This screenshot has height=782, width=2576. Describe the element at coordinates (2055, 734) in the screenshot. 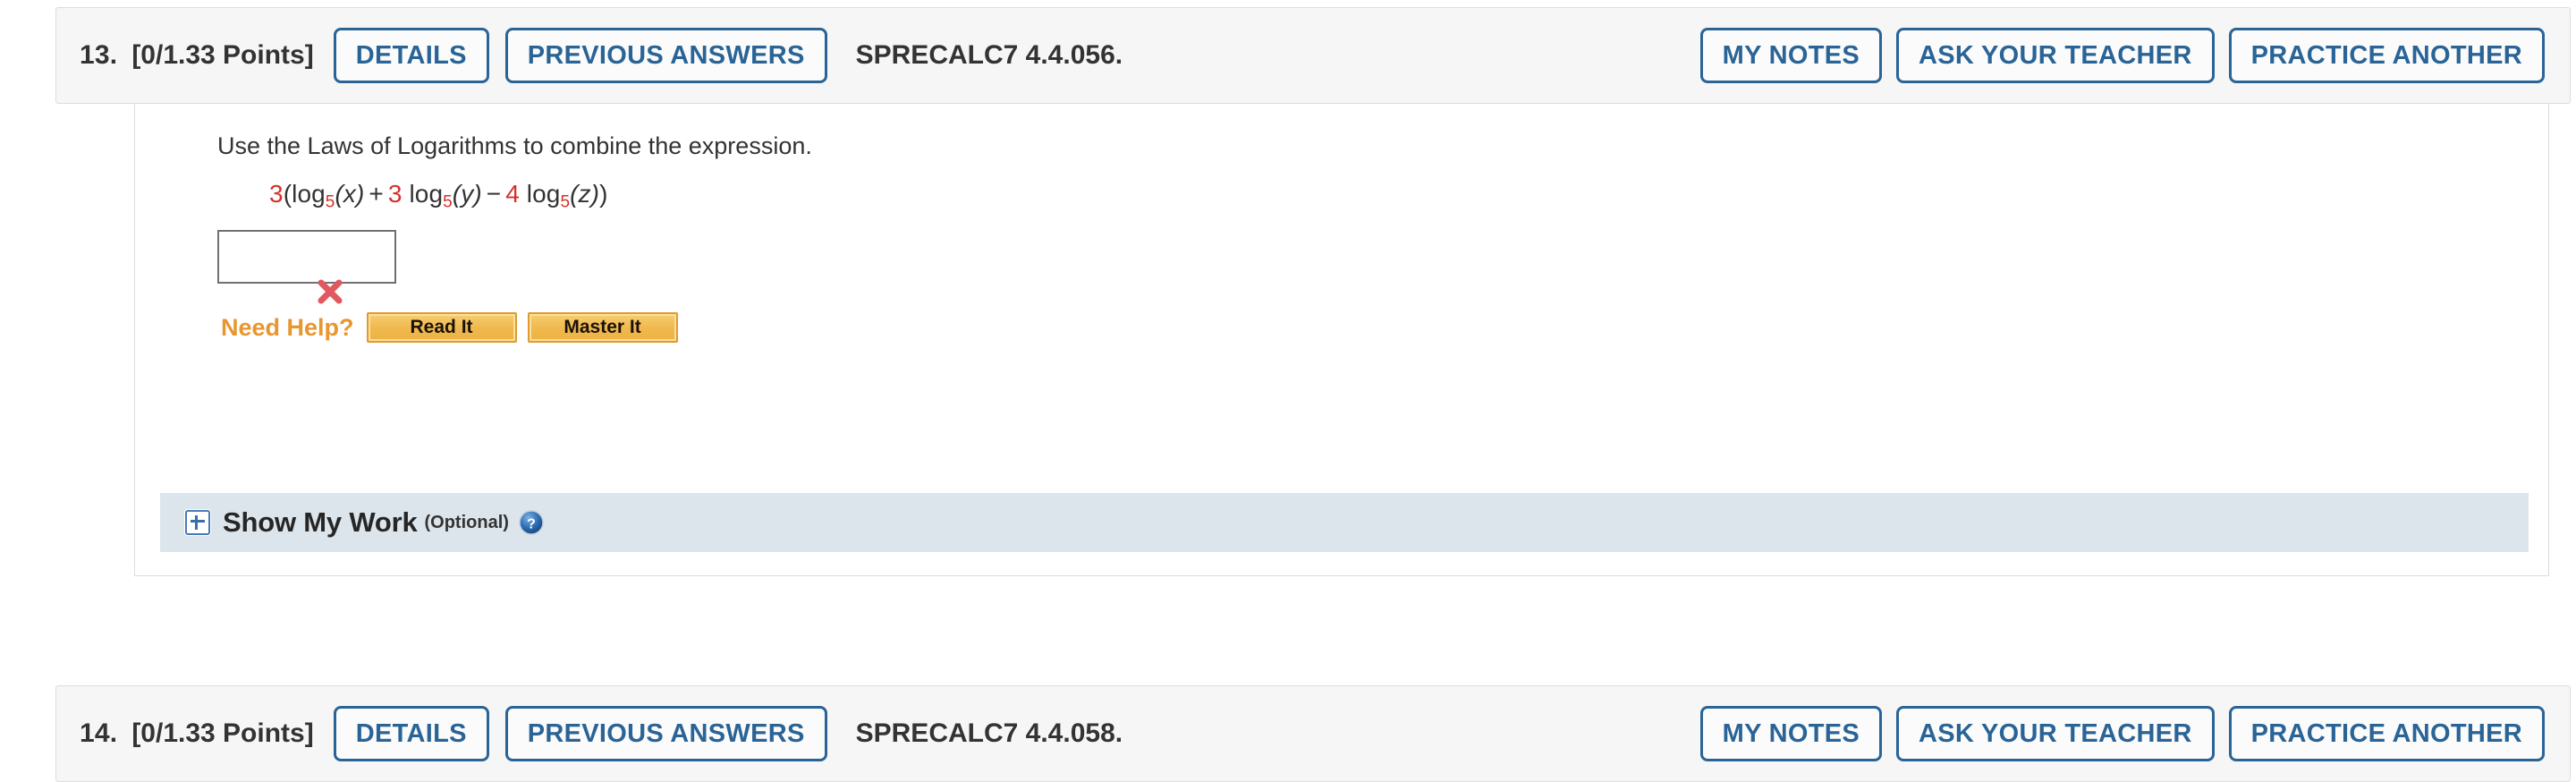

I see `next-ask-your-teacher-button: ASK YOUR TEACHER` at that location.